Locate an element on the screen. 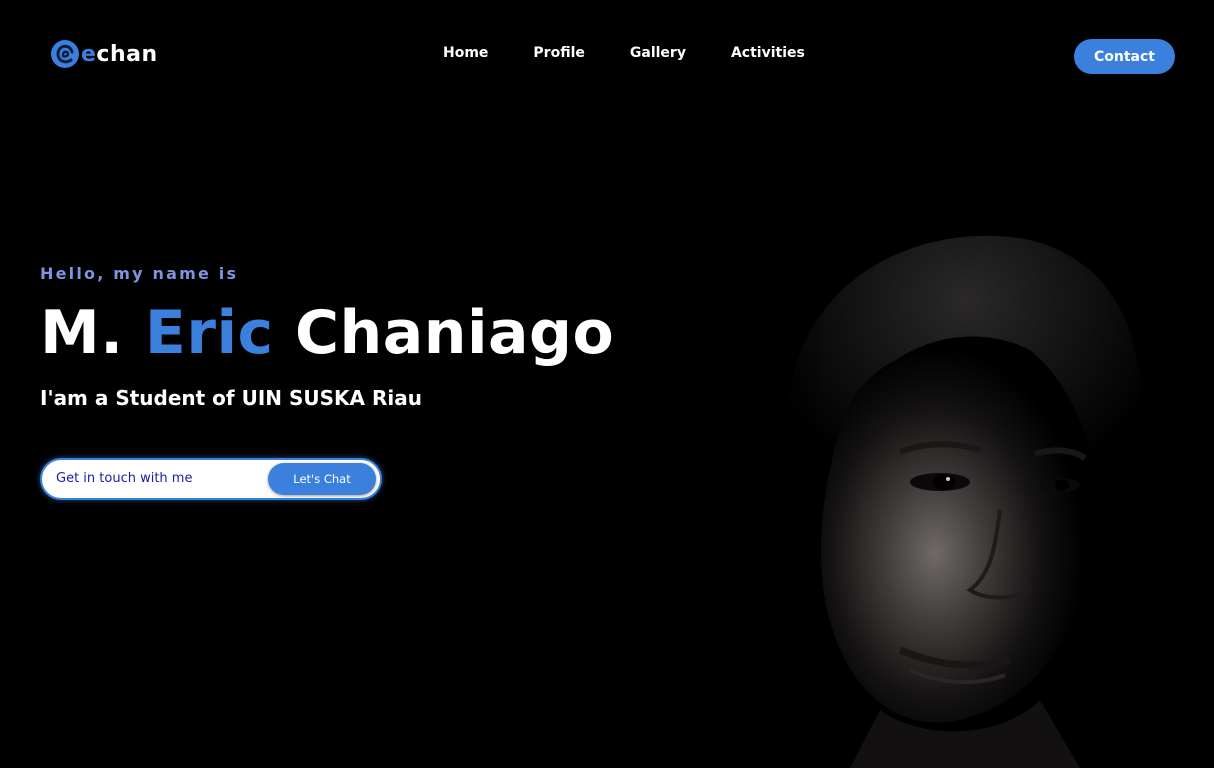 The height and width of the screenshot is (768, 1214). cta-text: Get in touch with me is located at coordinates (124, 478).